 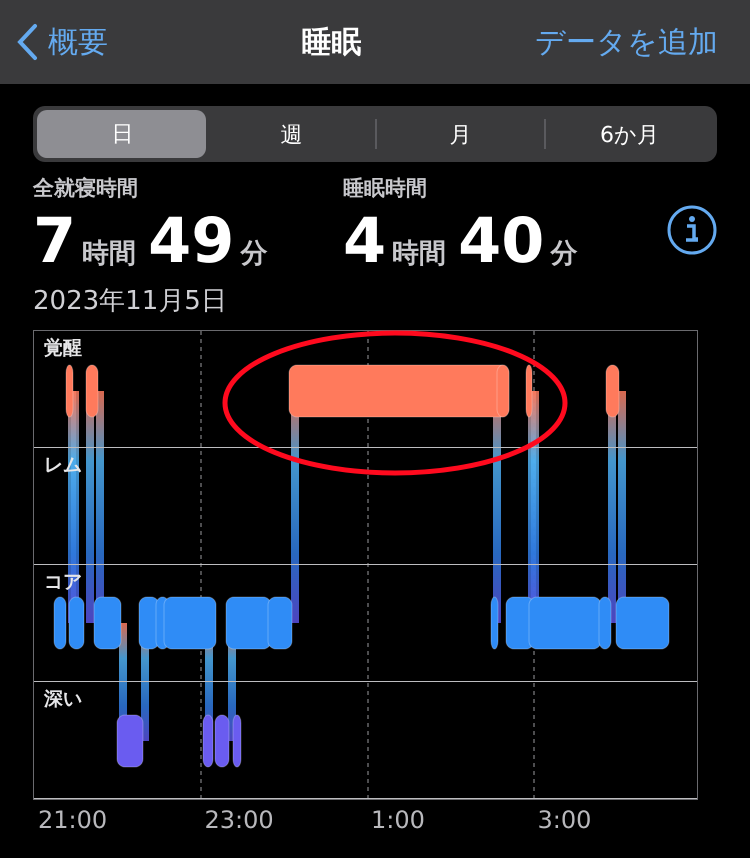 What do you see at coordinates (78, 42) in the screenshot?
I see `back-label: 概要` at bounding box center [78, 42].